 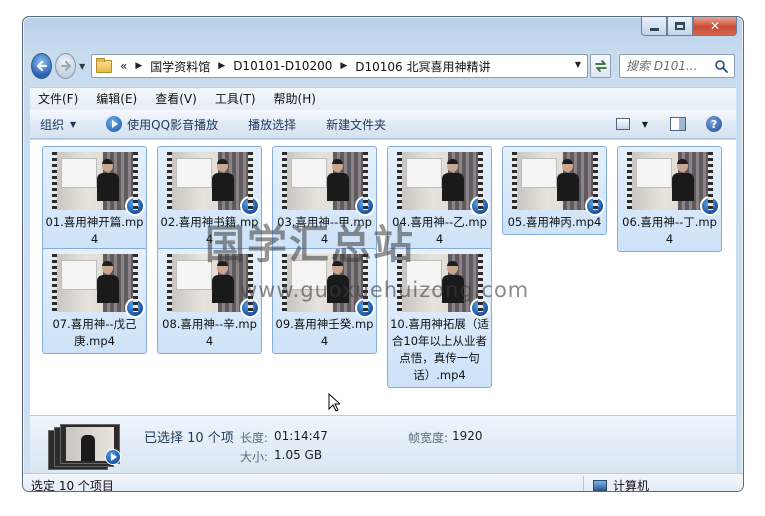 I want to click on mouse-cursor-icon, so click(x=334, y=402).